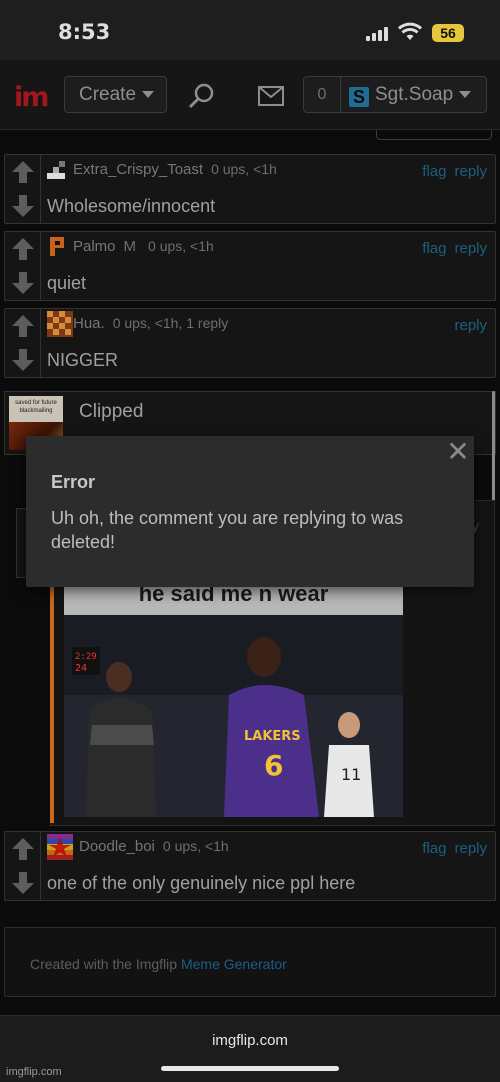 This screenshot has height=1082, width=500. Describe the element at coordinates (94, 246) in the screenshot. I see `comment-username: Palmo` at that location.